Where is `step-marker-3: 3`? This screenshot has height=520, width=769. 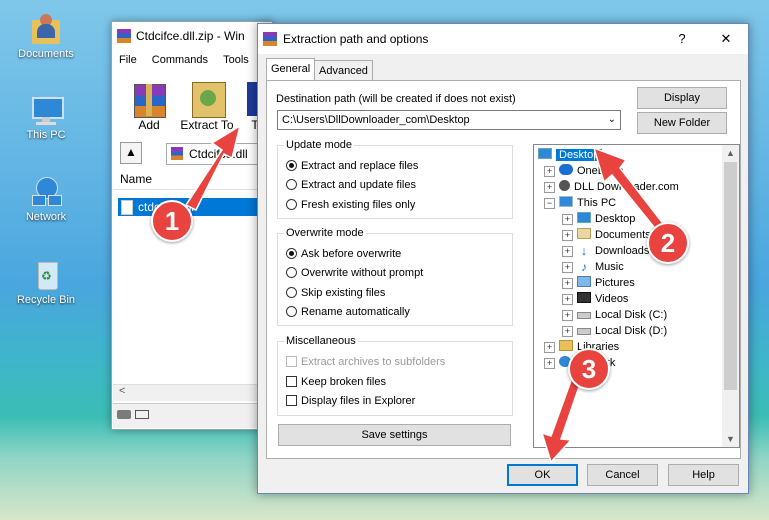
step-marker-3: 3 is located at coordinates (589, 369).